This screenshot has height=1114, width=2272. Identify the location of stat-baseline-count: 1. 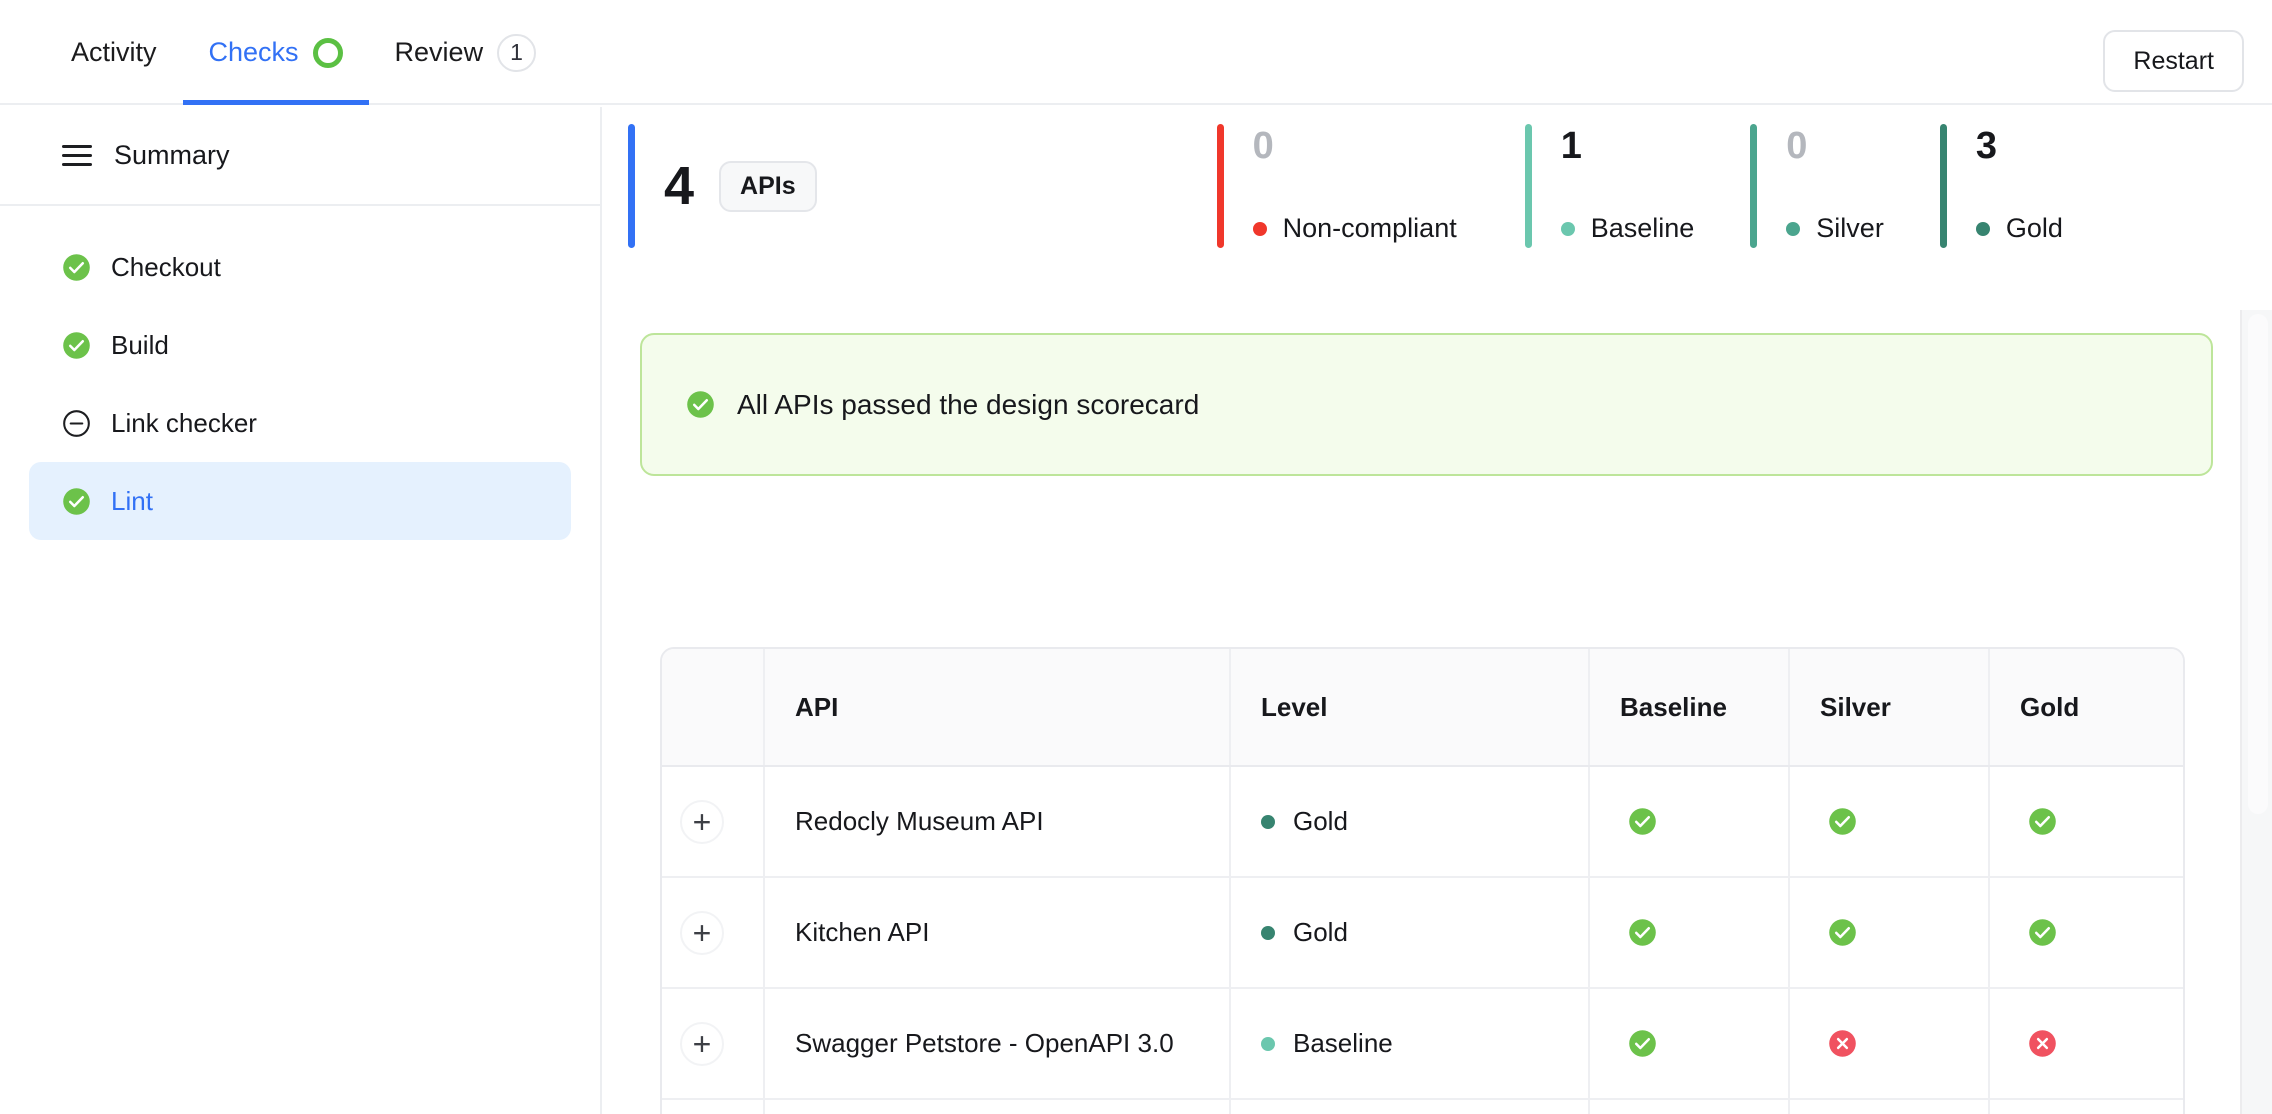
(1571, 146).